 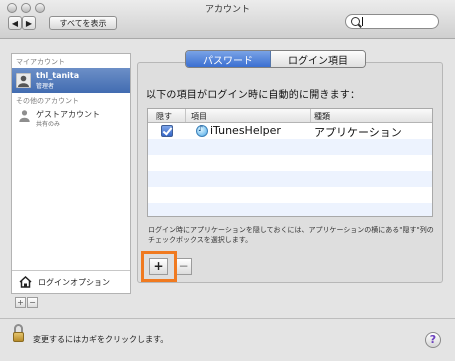 I want to click on item-name: iTunesHelper, so click(x=245, y=130).